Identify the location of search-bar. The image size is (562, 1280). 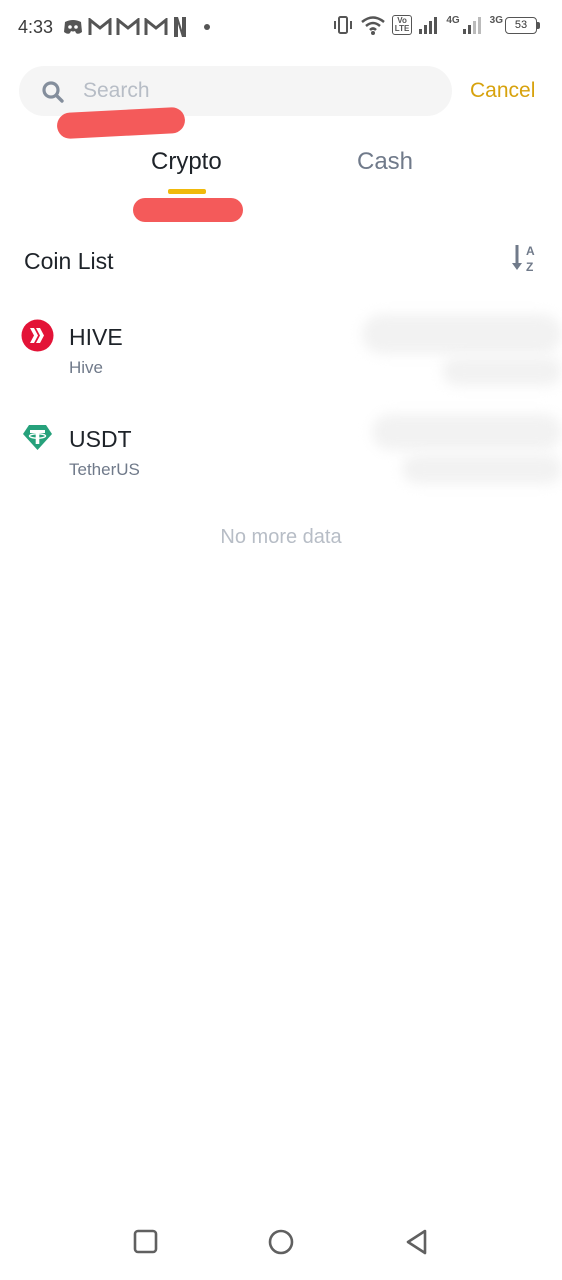
(235, 91).